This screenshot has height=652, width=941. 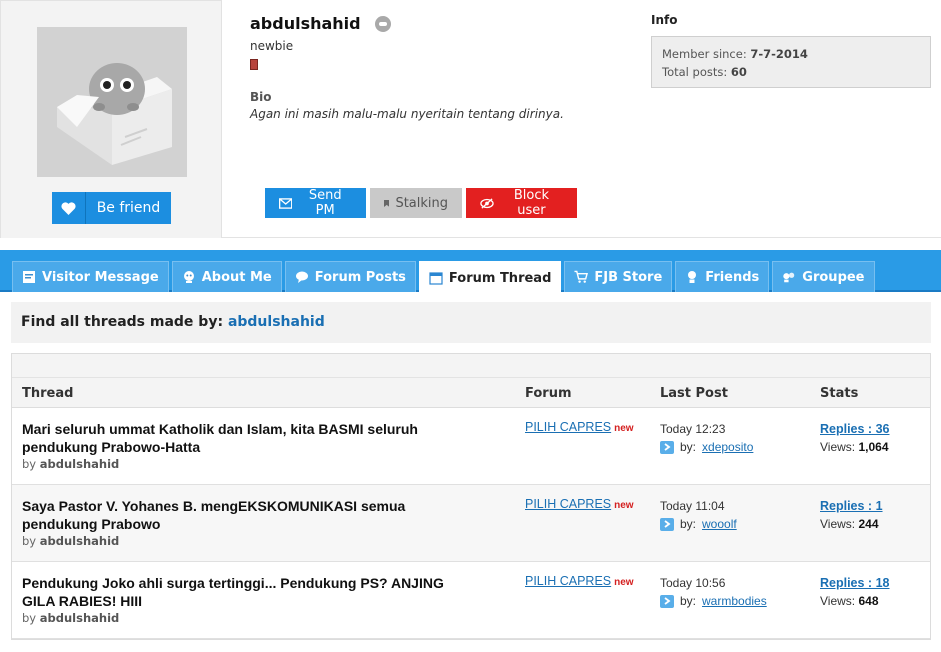 What do you see at coordinates (695, 72) in the screenshot?
I see `total-posts-label: Total posts:` at bounding box center [695, 72].